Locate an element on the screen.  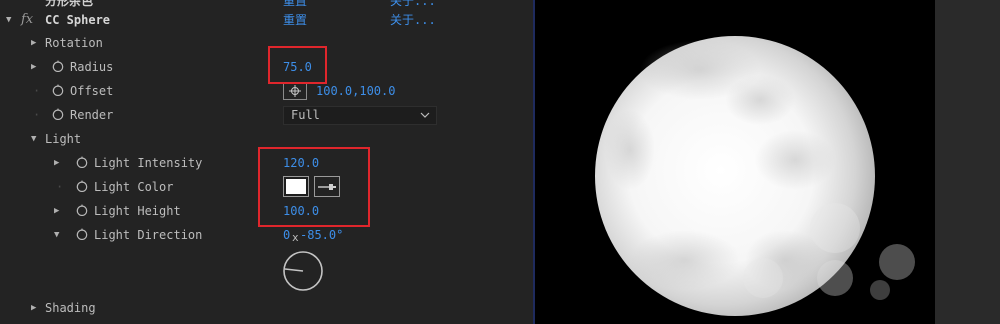
effect-name: CC Sphere is located at coordinates (78, 20).